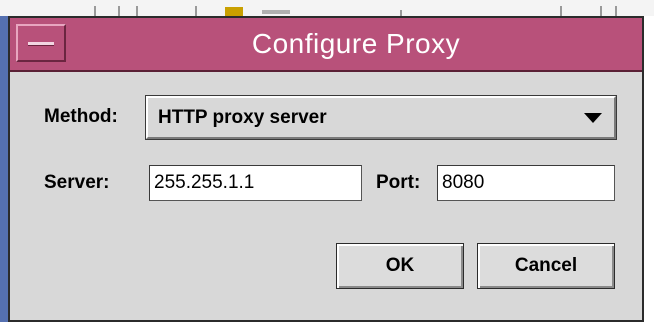 The width and height of the screenshot is (654, 322). Describe the element at coordinates (593, 118) in the screenshot. I see `chevron-down-icon` at that location.